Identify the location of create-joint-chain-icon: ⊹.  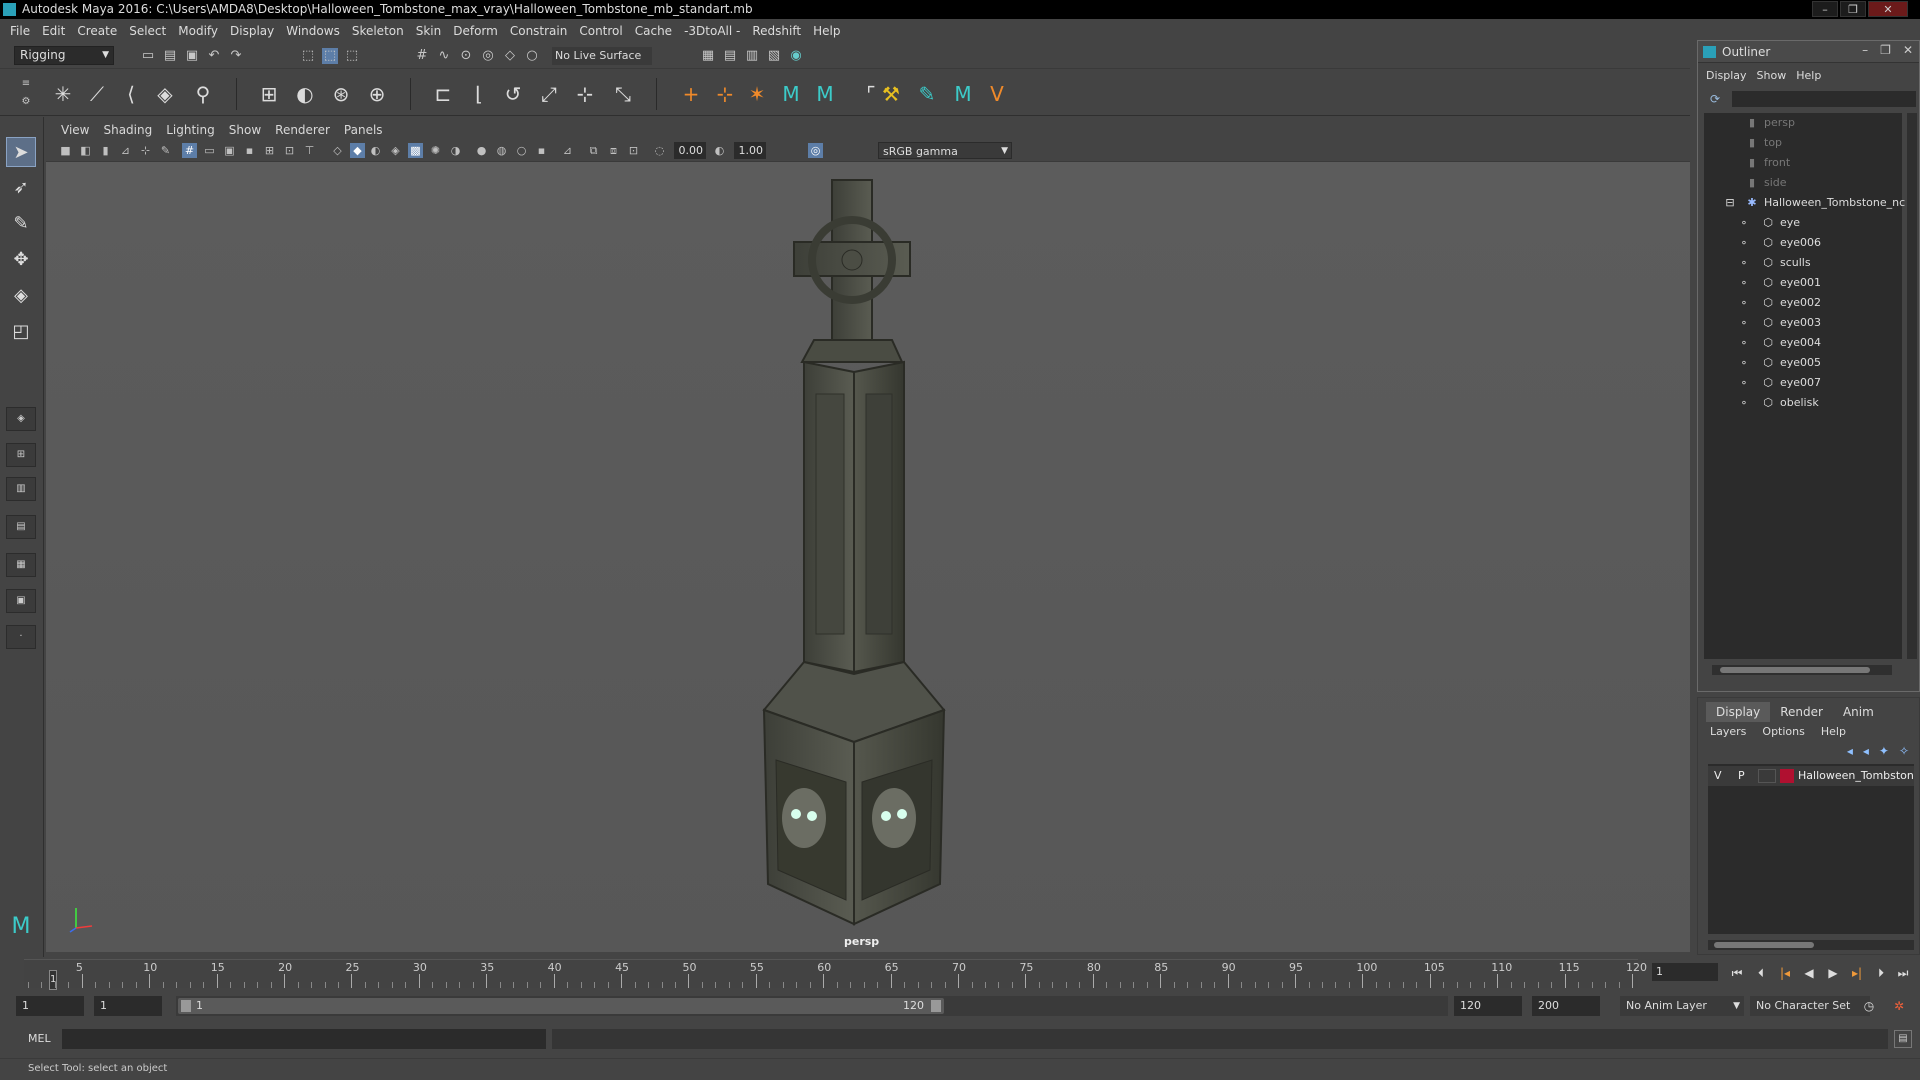
(725, 94).